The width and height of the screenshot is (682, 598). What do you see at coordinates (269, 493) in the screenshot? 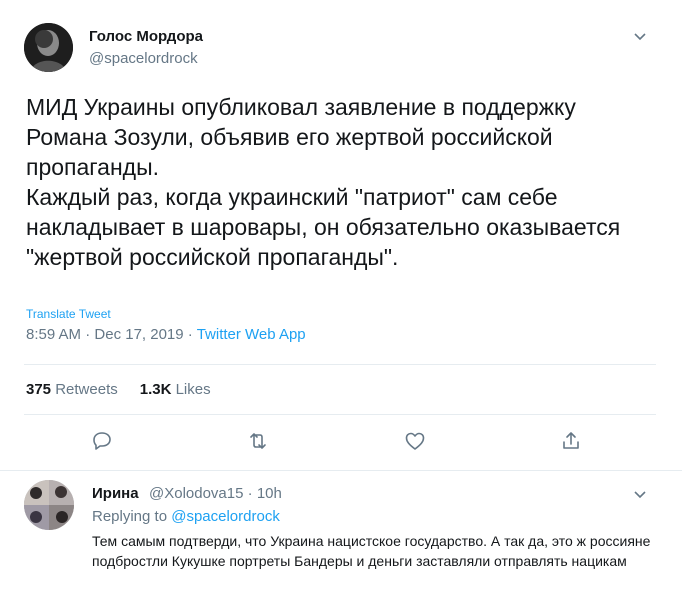
I see `reply-time: 10h` at bounding box center [269, 493].